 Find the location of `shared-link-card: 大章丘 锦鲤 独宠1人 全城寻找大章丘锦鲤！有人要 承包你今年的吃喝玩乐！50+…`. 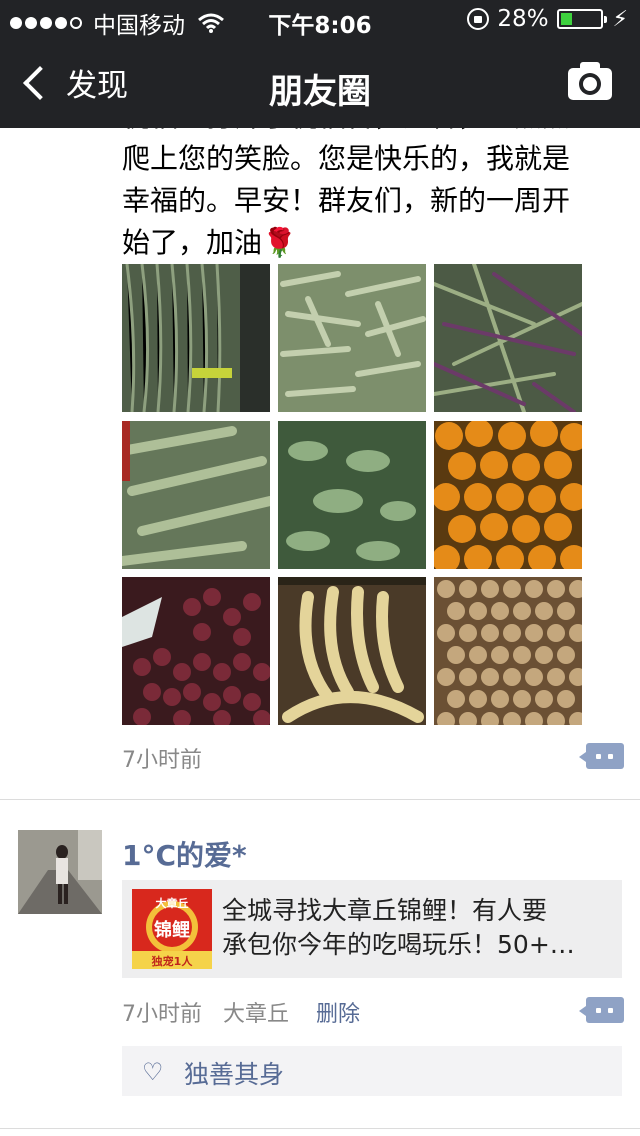

shared-link-card: 大章丘 锦鲤 独宠1人 全城寻找大章丘锦鲤！有人要 承包你今年的吃喝玩乐！50+… is located at coordinates (372, 929).